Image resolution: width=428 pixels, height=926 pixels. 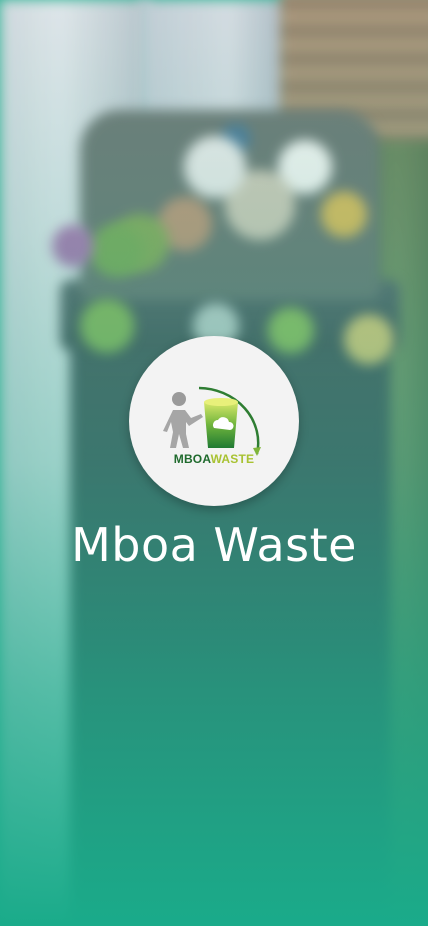 I want to click on recycle-person-bin-icon, so click(x=212, y=421).